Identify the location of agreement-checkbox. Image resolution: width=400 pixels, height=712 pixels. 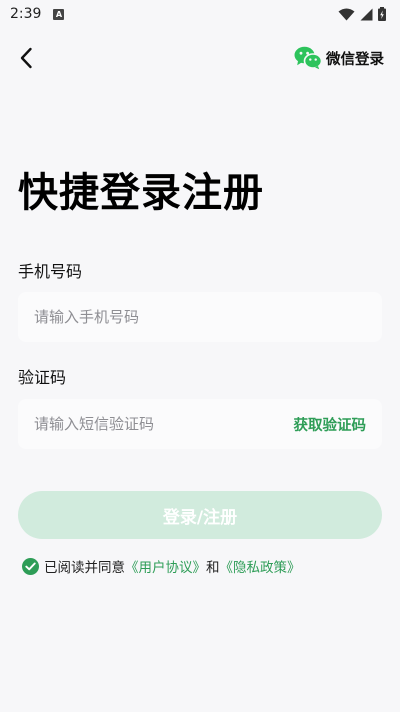
(30, 566).